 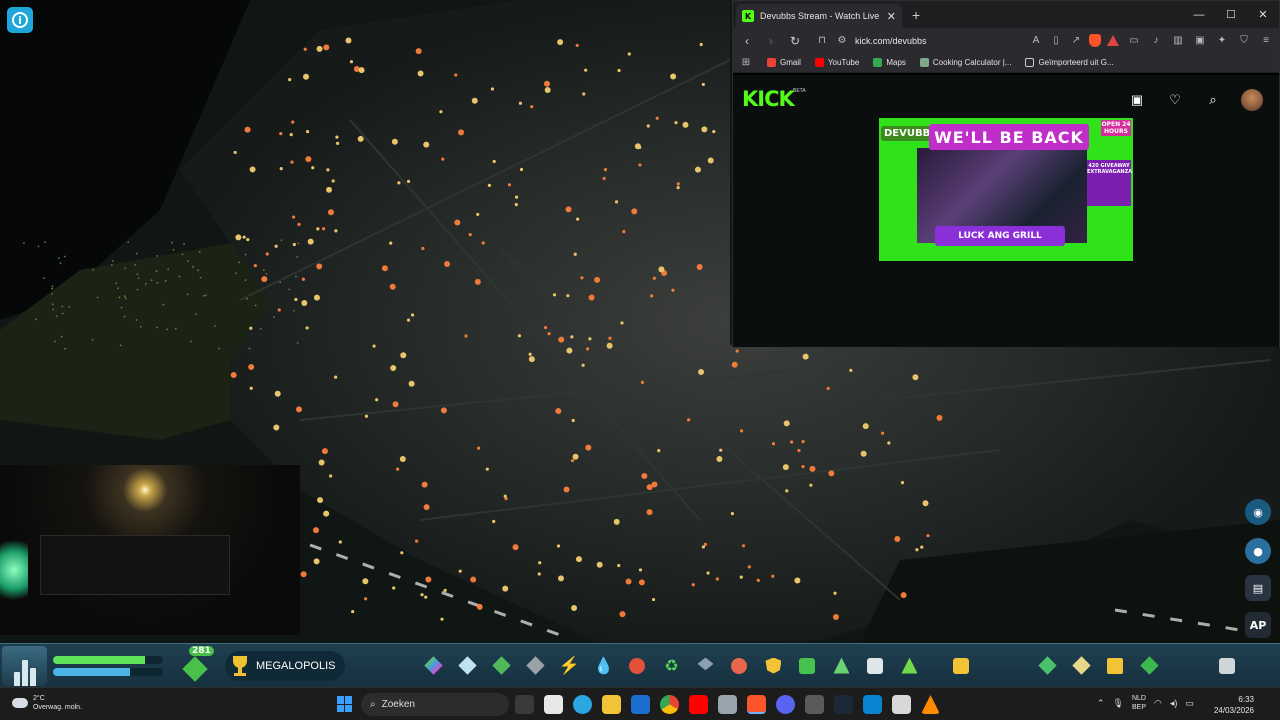 What do you see at coordinates (1189, 703) in the screenshot?
I see `battery-icon: ▭` at bounding box center [1189, 703].